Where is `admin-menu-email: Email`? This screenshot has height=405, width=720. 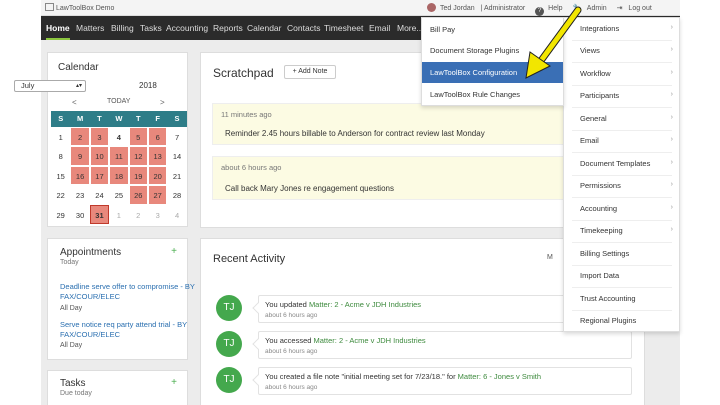
admin-menu-email: Email is located at coordinates (589, 140).